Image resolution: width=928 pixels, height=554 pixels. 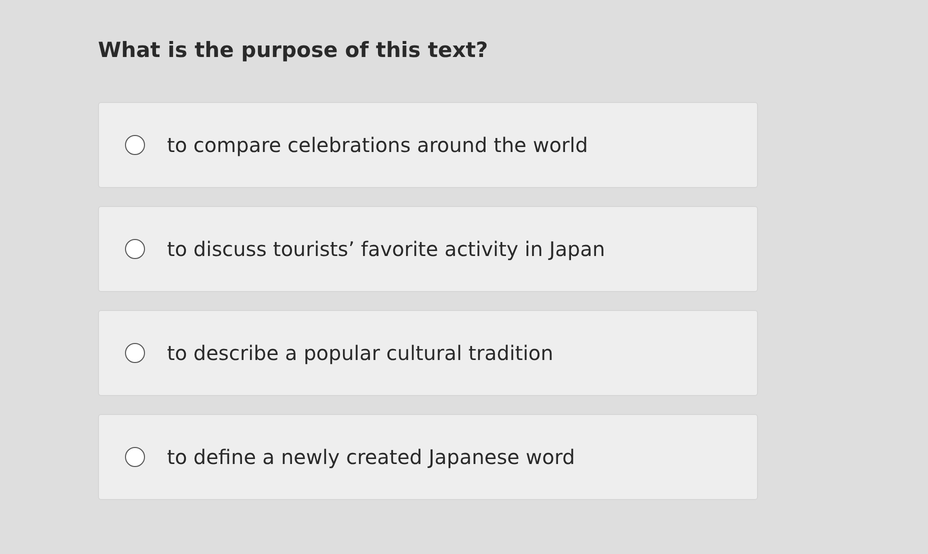 I want to click on option-label: to compare celebrations around the world, so click(x=377, y=145).